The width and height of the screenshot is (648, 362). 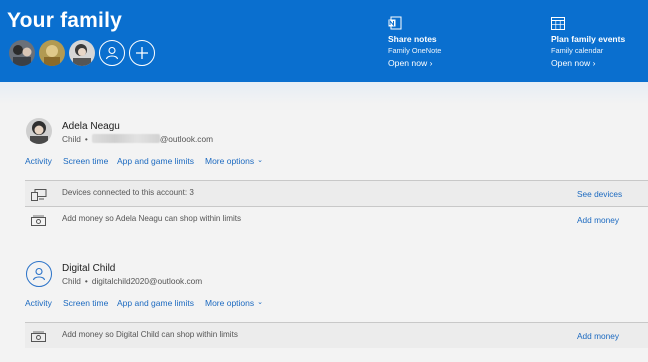 What do you see at coordinates (410, 63) in the screenshot?
I see `open-onenote-link: Open now ›` at bounding box center [410, 63].